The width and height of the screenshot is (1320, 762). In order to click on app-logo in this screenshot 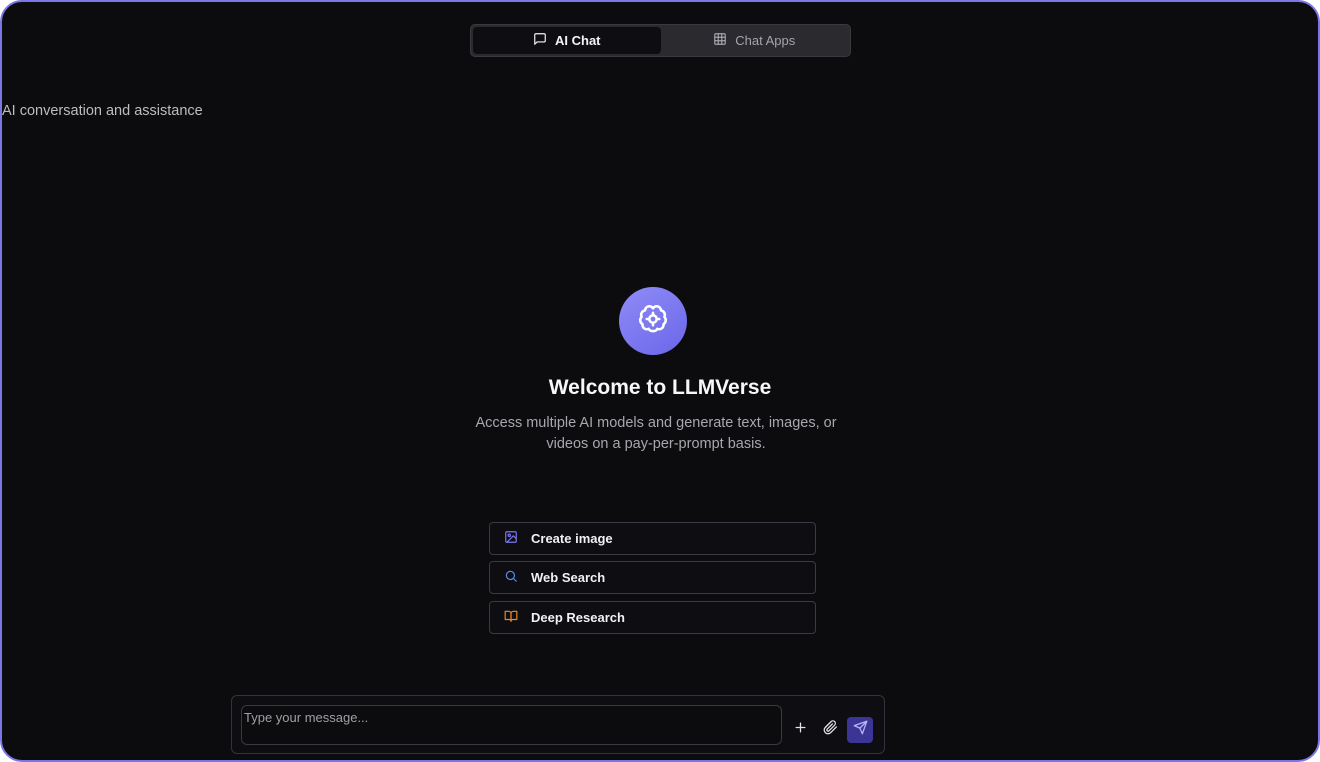, I will do `click(653, 321)`.